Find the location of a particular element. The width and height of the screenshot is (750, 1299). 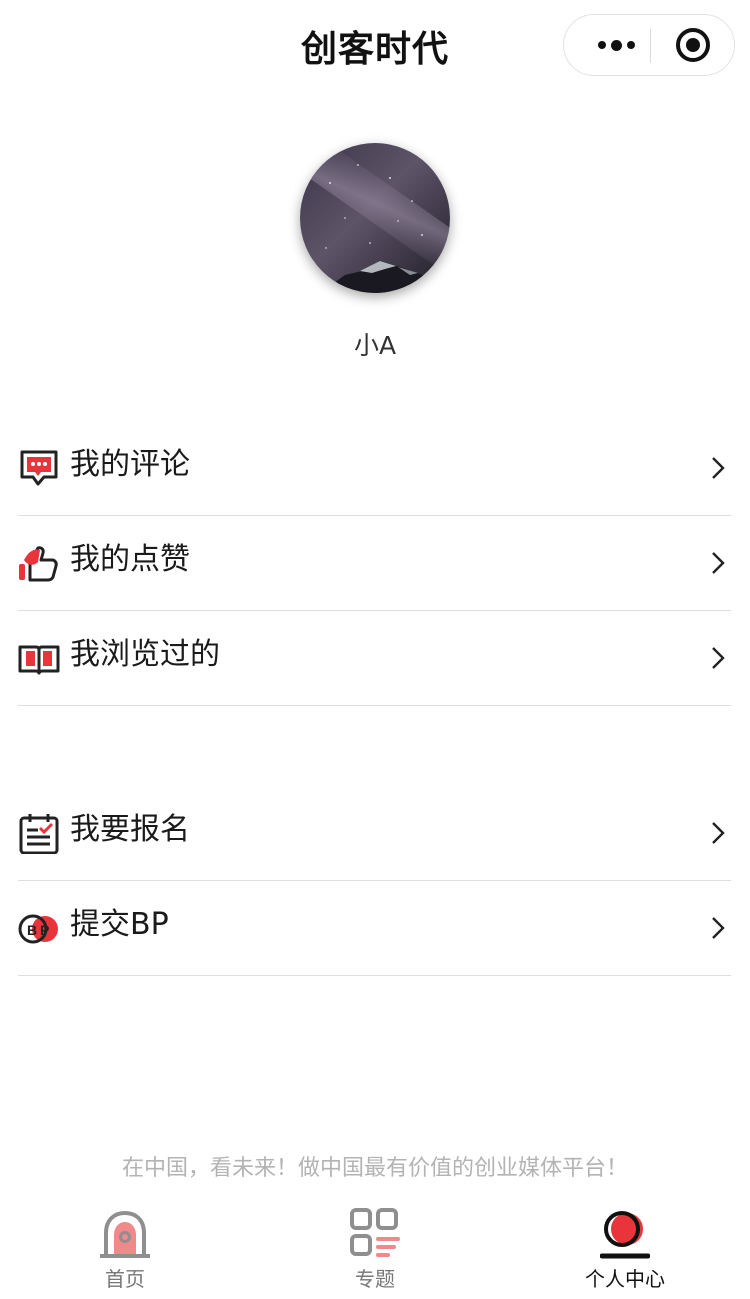

username: 小A is located at coordinates (375, 345).